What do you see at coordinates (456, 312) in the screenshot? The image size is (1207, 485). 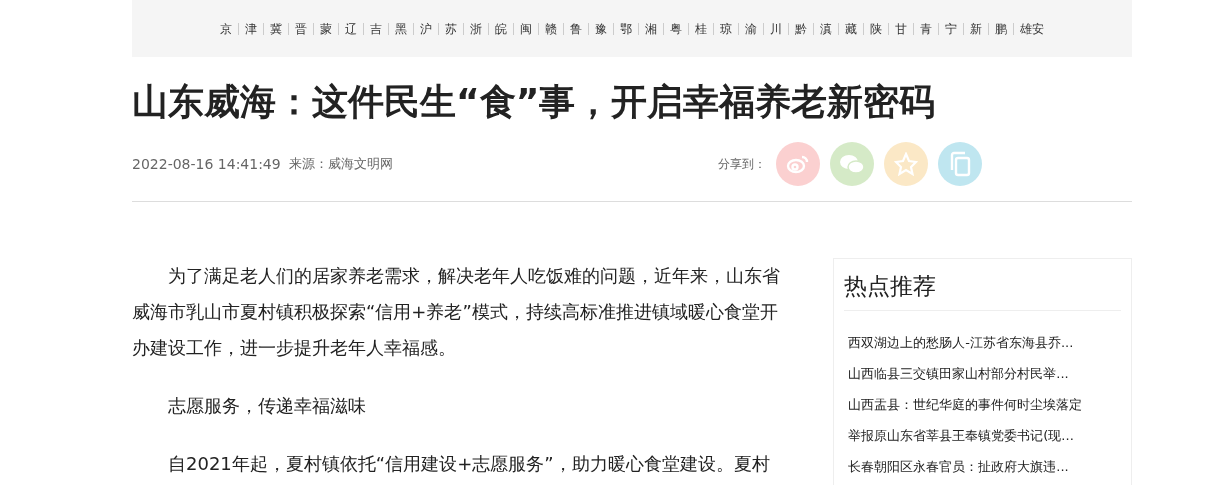 I see `paragraph: 为了满足老人们的居家养老需求，解决老年人吃饭难的问题，近年来，山东省威海市乳山市夏村镇积极探索“信用+养老”模式，持续高标准推进镇域暖心食堂开办建设工作，进一步提升老年人幸福感。` at bounding box center [456, 312].